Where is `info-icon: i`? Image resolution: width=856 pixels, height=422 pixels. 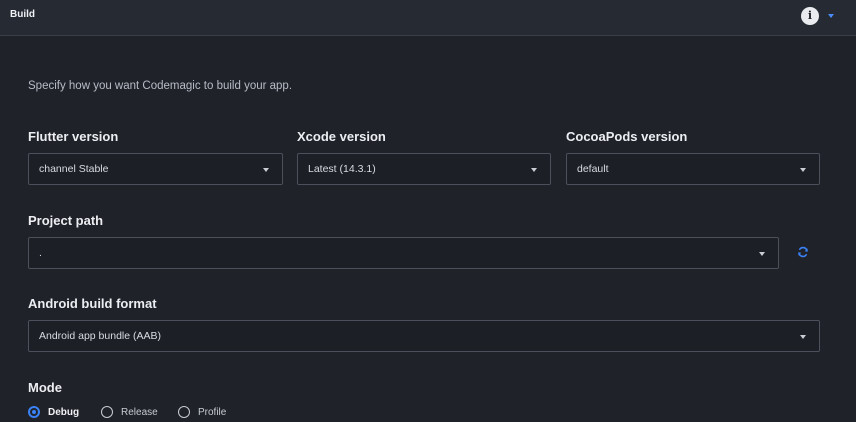 info-icon: i is located at coordinates (810, 16).